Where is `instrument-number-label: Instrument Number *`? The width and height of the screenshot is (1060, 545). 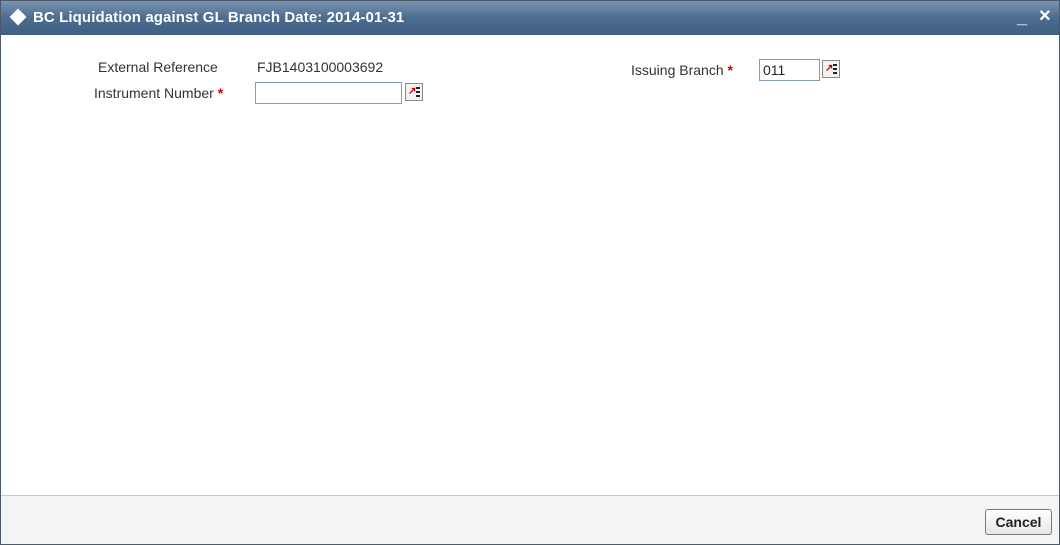
instrument-number-label: Instrument Number * is located at coordinates (158, 93).